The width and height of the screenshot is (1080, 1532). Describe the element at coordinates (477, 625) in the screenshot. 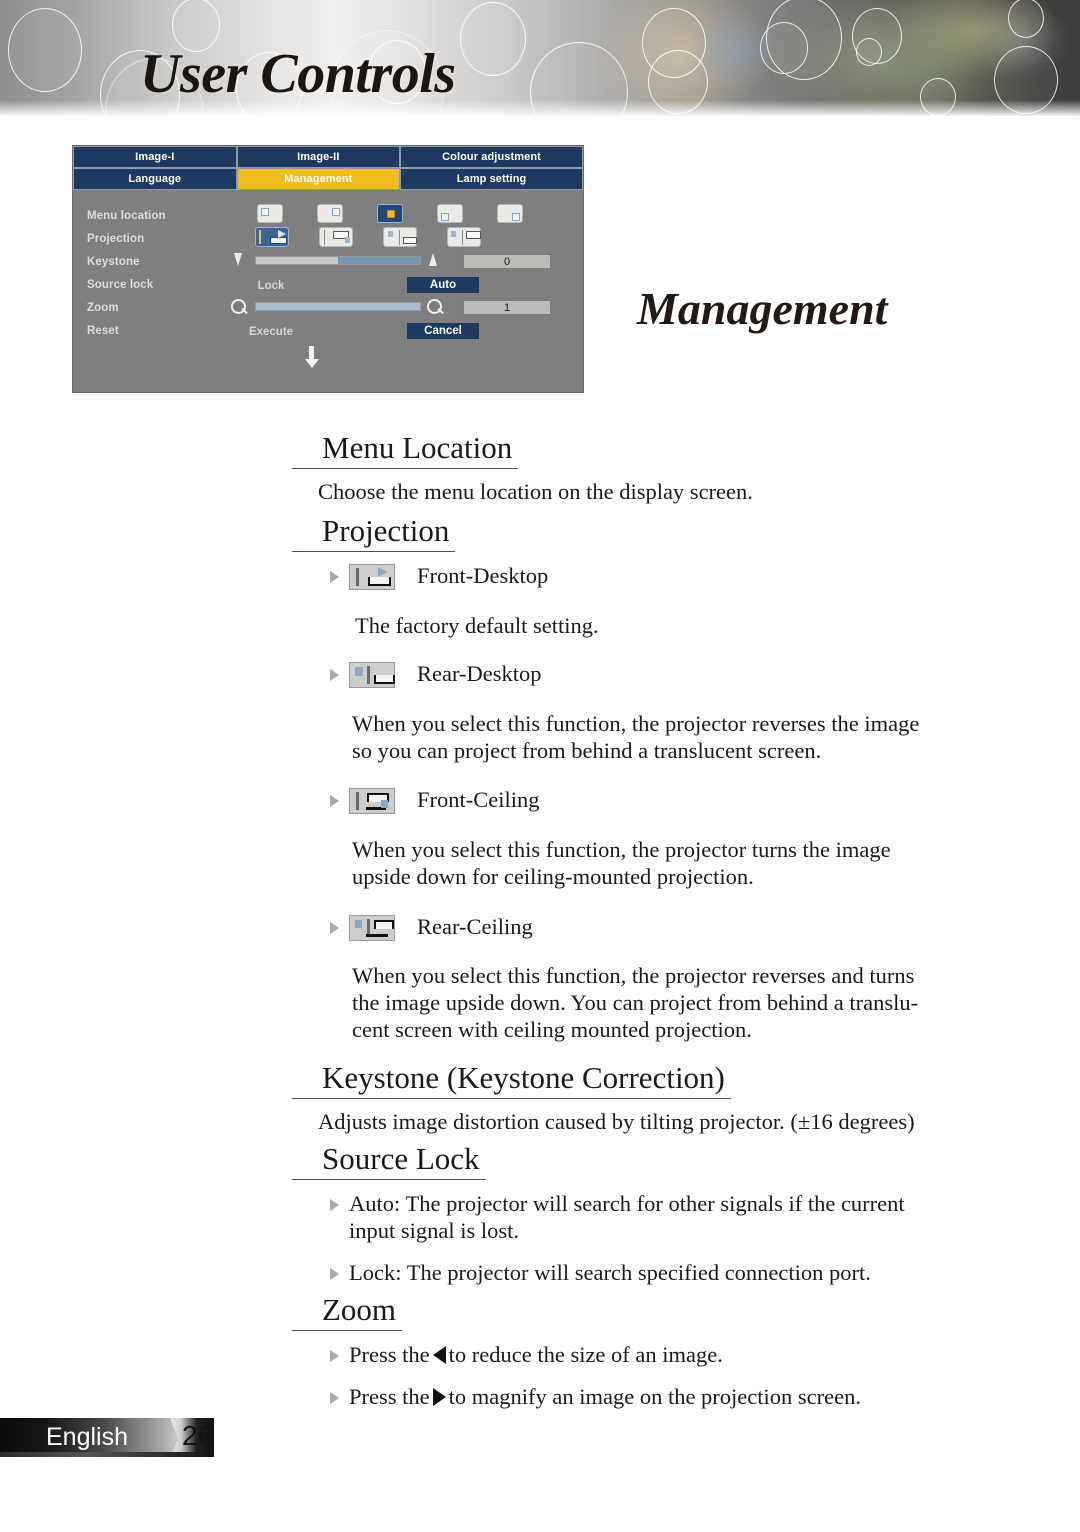

I see `paragraph-front-desktop: The factory default setting.` at that location.